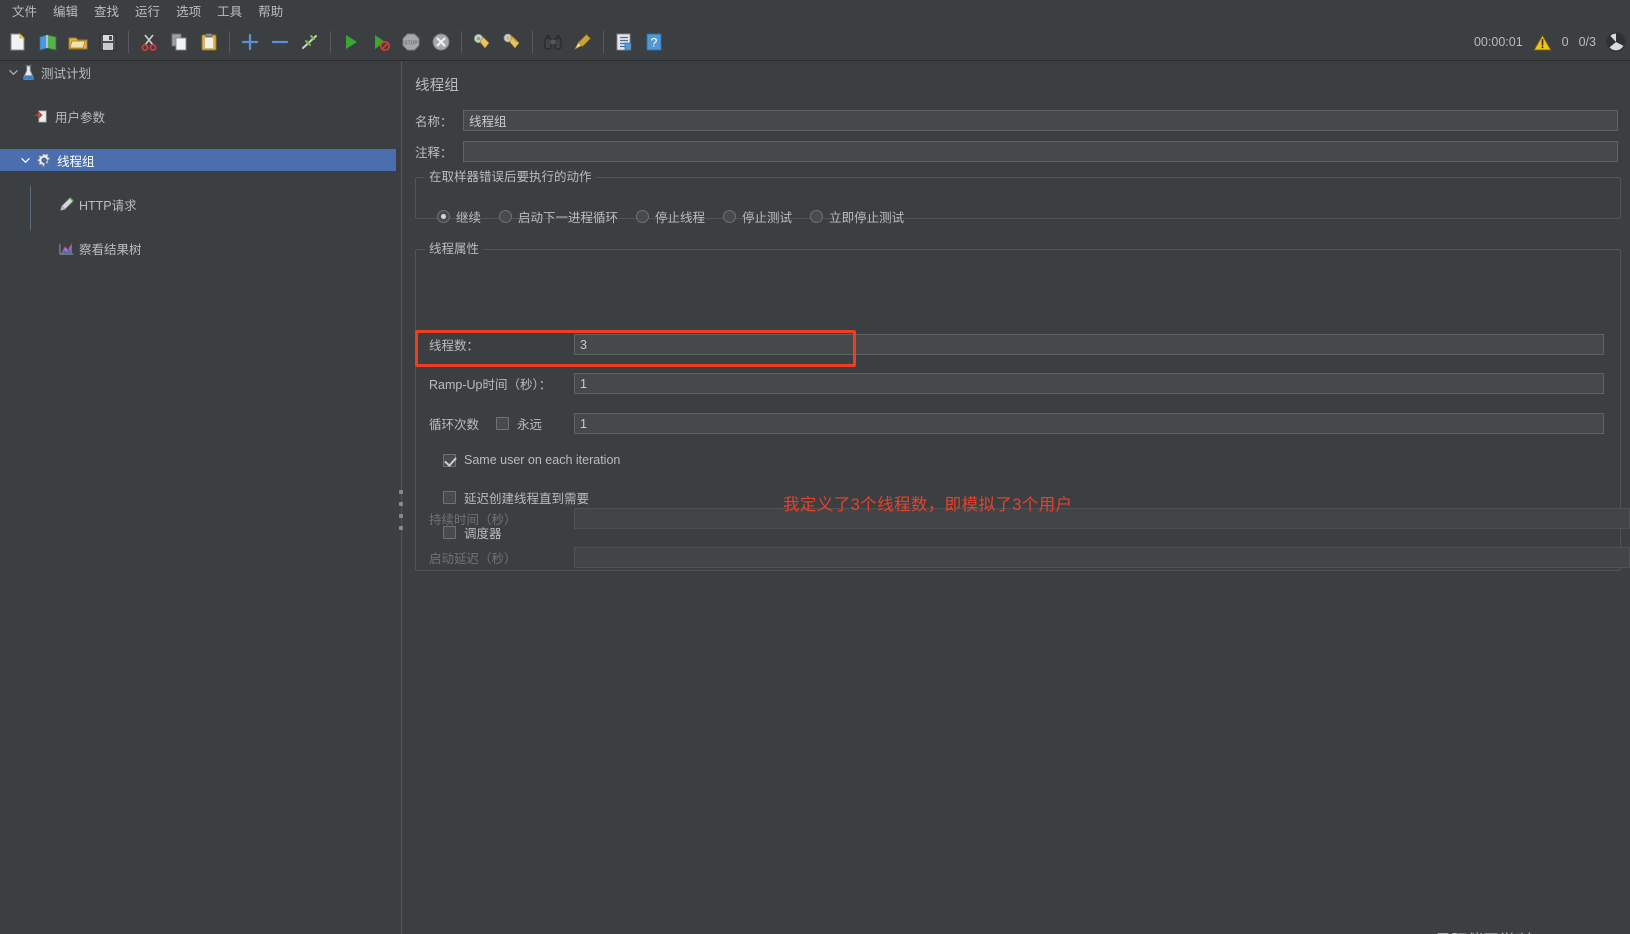 The image size is (1630, 934). What do you see at coordinates (928, 505) in the screenshot?
I see `annotation-note: 我定义了3个线程数，即模拟了3个用户` at bounding box center [928, 505].